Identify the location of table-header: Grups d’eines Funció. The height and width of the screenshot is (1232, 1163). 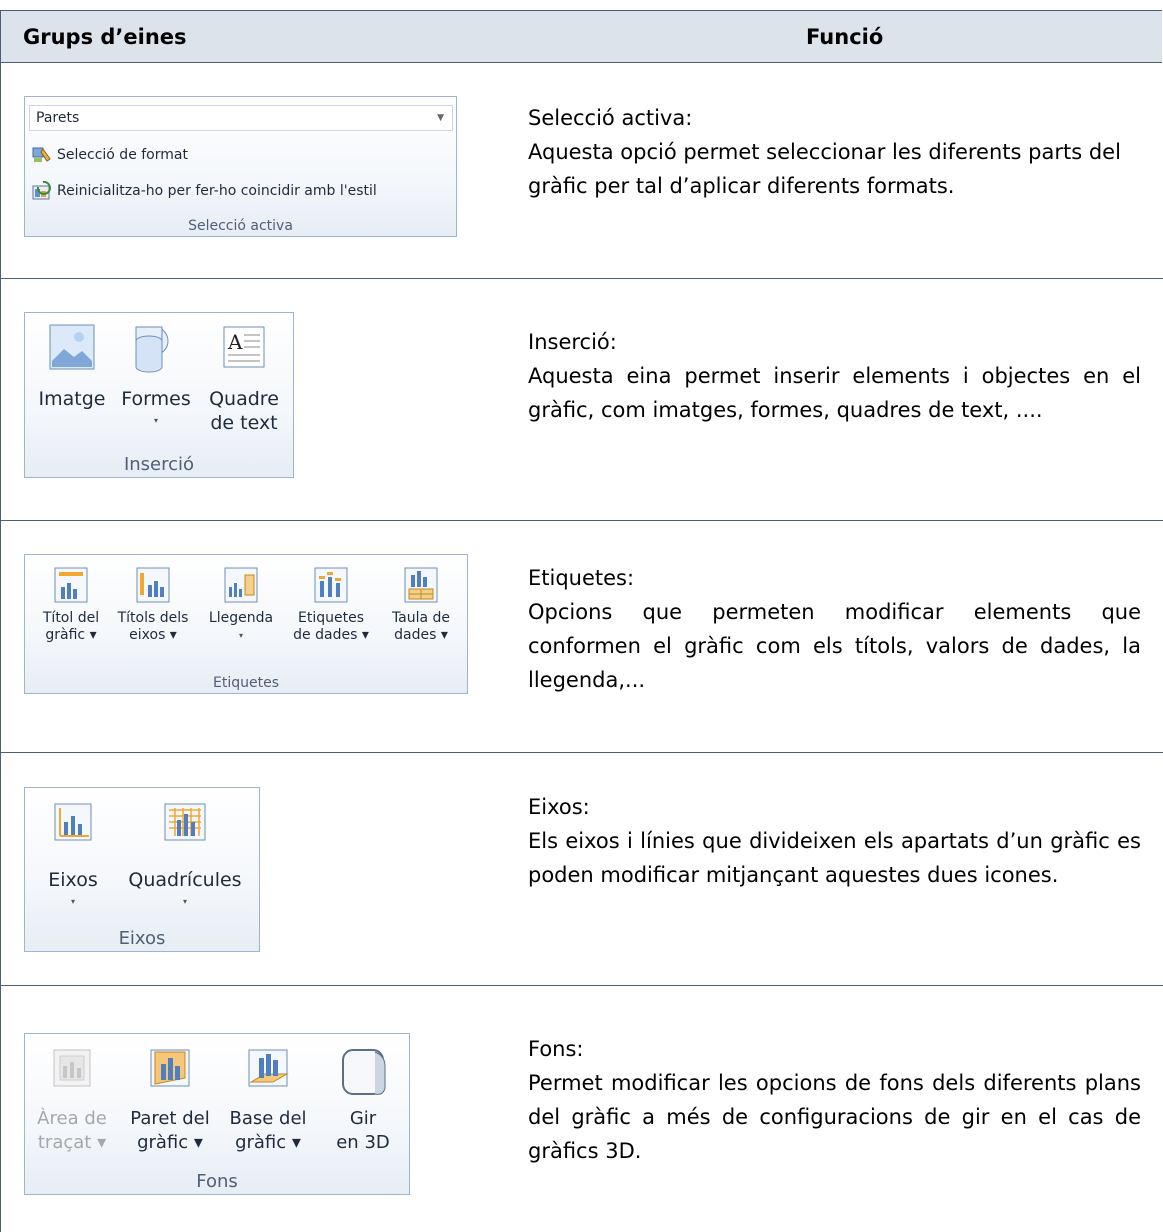
(581, 36).